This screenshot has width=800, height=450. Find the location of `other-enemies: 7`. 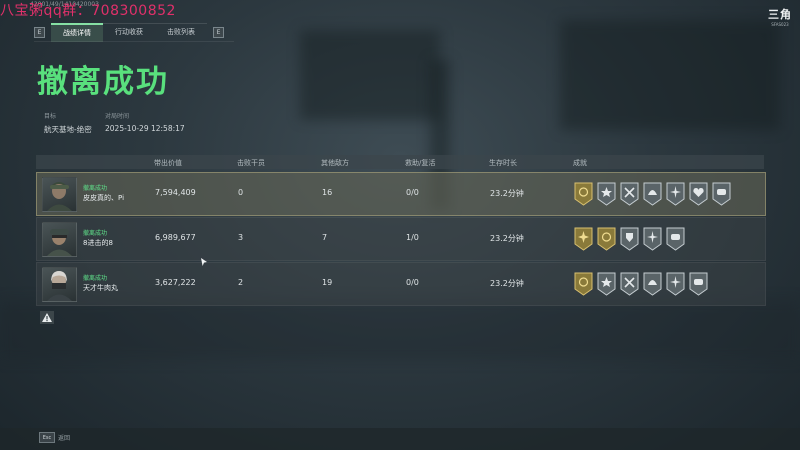

other-enemies: 7 is located at coordinates (325, 237).